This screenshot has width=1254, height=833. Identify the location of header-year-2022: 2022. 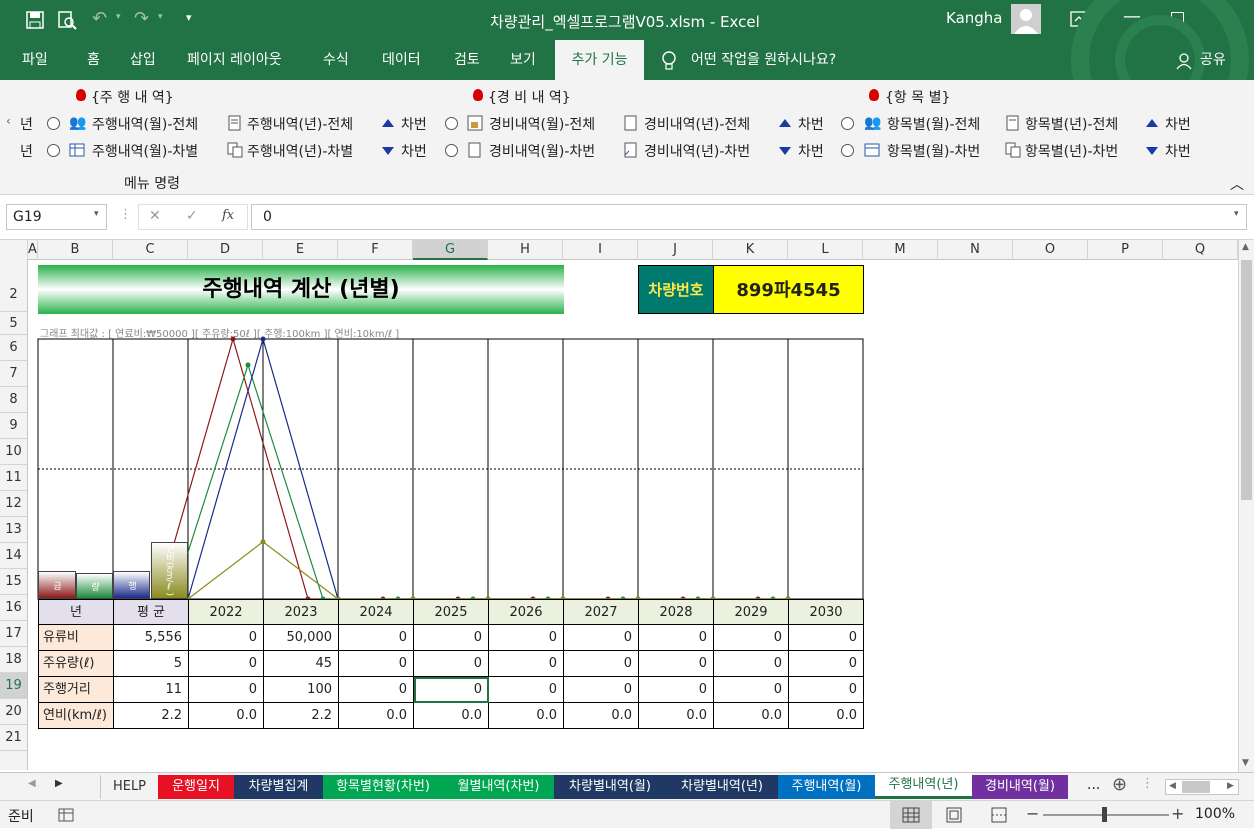
(226, 612).